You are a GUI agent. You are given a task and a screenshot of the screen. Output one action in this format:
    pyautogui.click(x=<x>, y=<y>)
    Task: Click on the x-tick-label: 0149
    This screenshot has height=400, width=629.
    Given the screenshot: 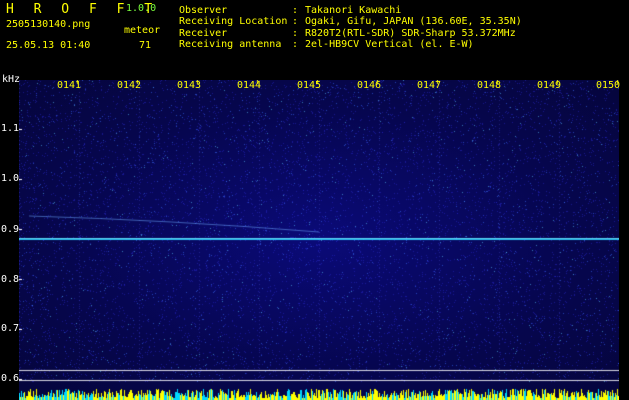 What is the action you would take?
    pyautogui.click(x=549, y=85)
    